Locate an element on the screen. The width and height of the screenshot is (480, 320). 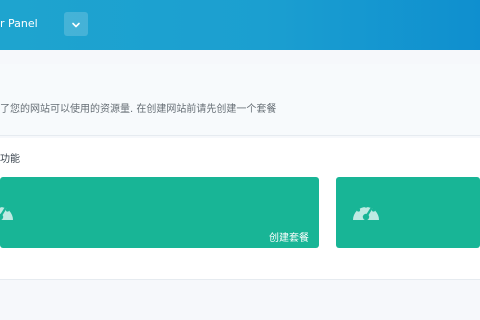
chevron-down-icon is located at coordinates (76, 24).